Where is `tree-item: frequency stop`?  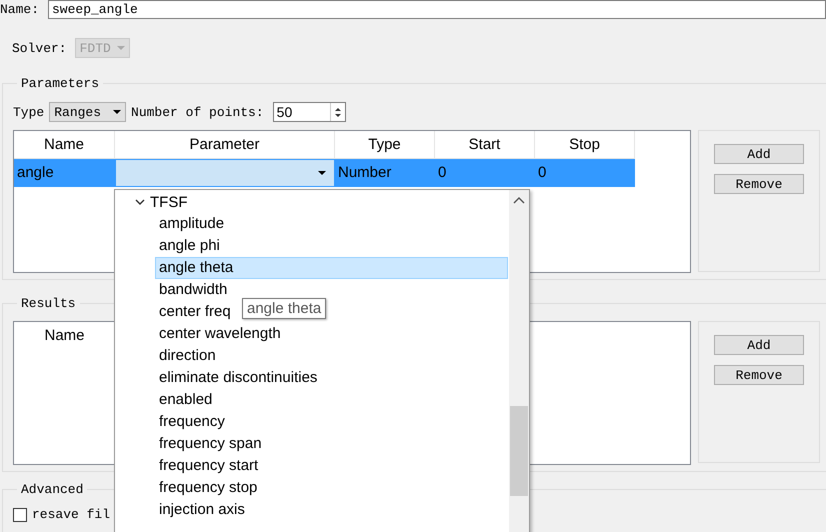
tree-item: frequency stop is located at coordinates (206, 488).